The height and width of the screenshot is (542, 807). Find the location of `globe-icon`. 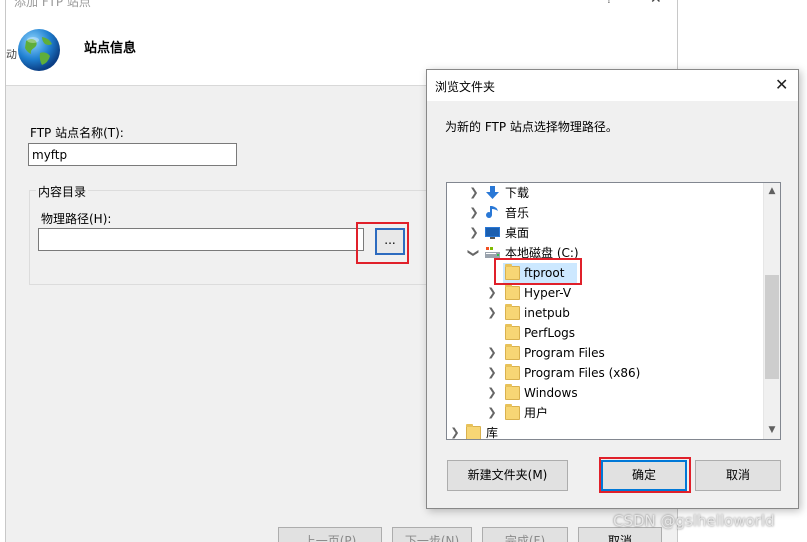

globe-icon is located at coordinates (39, 50).